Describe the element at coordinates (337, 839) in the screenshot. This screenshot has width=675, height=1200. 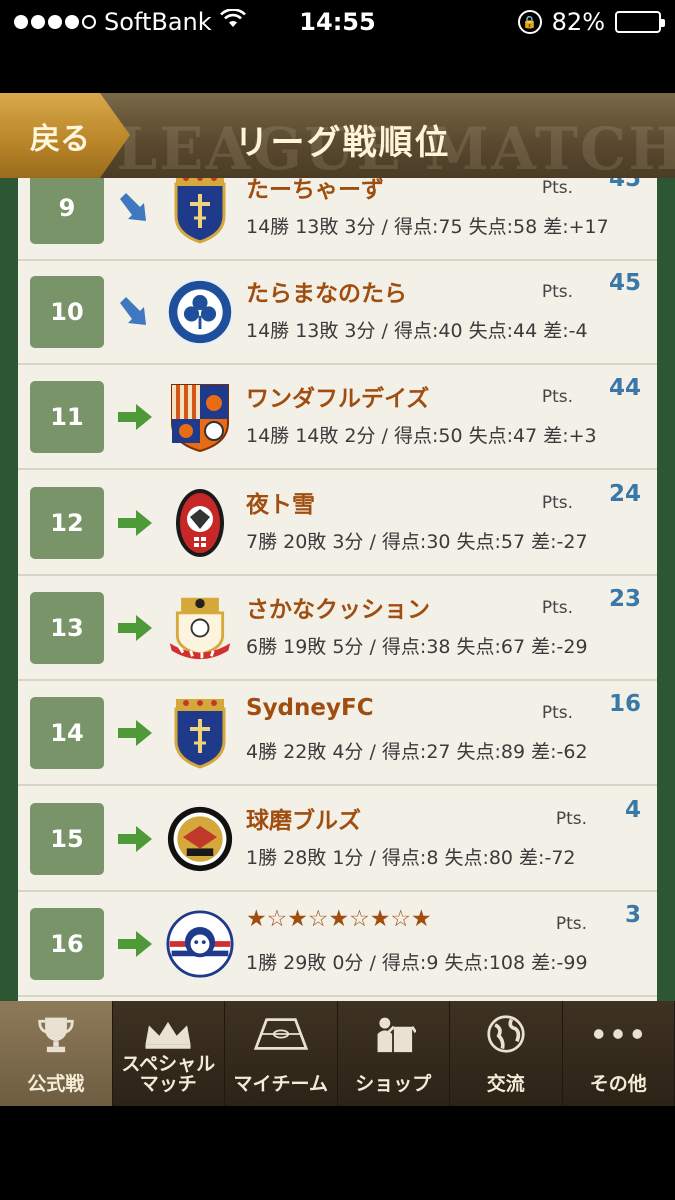
I see `standings-row: 15 球磨ブルズ 1勝 28敗 1分 / 得点:8 失点:80 差:-72 Pts. 4` at that location.